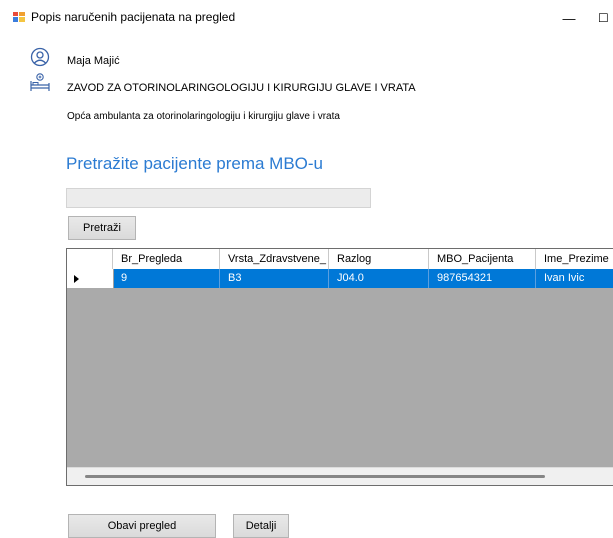 This screenshot has height=538, width=613. What do you see at coordinates (379, 278) in the screenshot?
I see `cell-razlog: J04.0` at bounding box center [379, 278].